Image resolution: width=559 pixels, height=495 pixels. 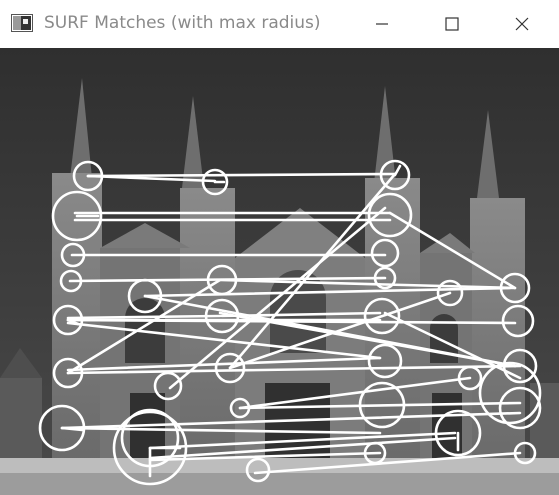 What do you see at coordinates (182, 23) in the screenshot?
I see `window-title: SURF Matches (with max radius)` at bounding box center [182, 23].